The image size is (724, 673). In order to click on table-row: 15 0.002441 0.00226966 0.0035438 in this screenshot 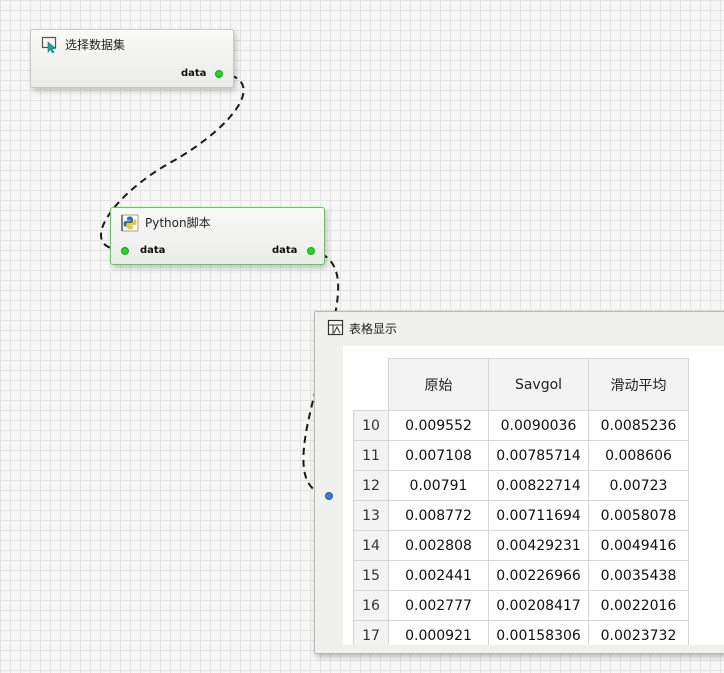, I will do `click(521, 575)`.